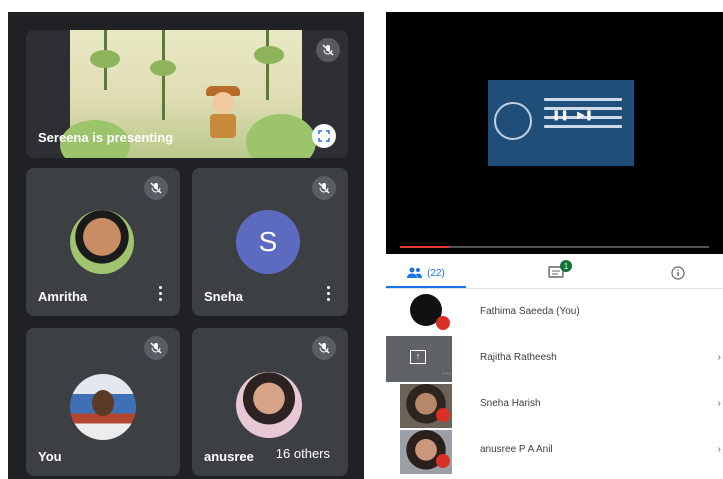 The height and width of the screenshot is (479, 723). Describe the element at coordinates (324, 136) in the screenshot. I see `fullscreen-icon` at that location.